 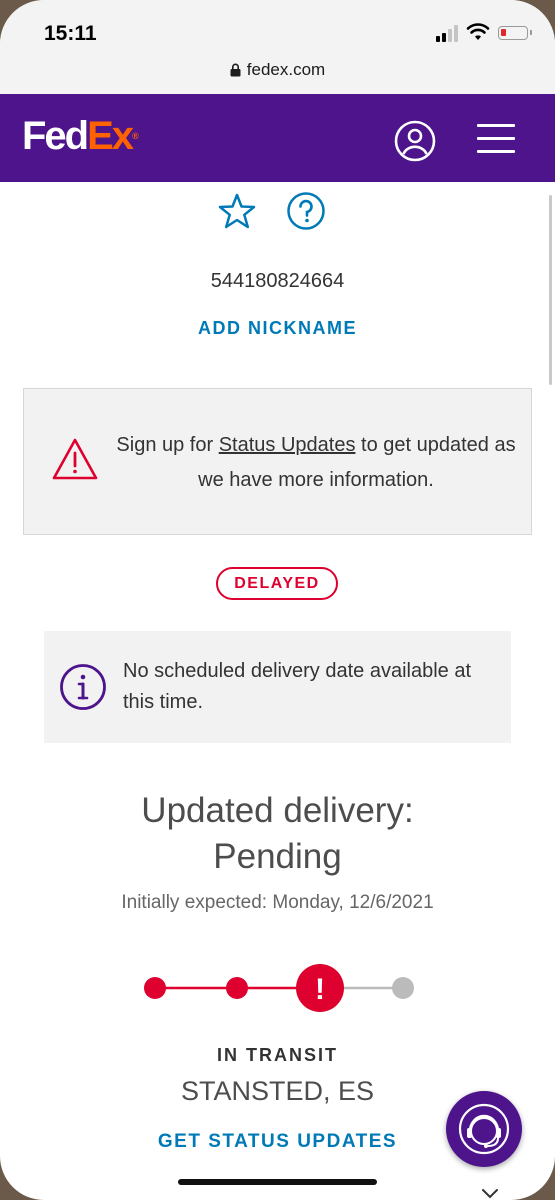 What do you see at coordinates (415, 141) in the screenshot?
I see `user-account-icon` at bounding box center [415, 141].